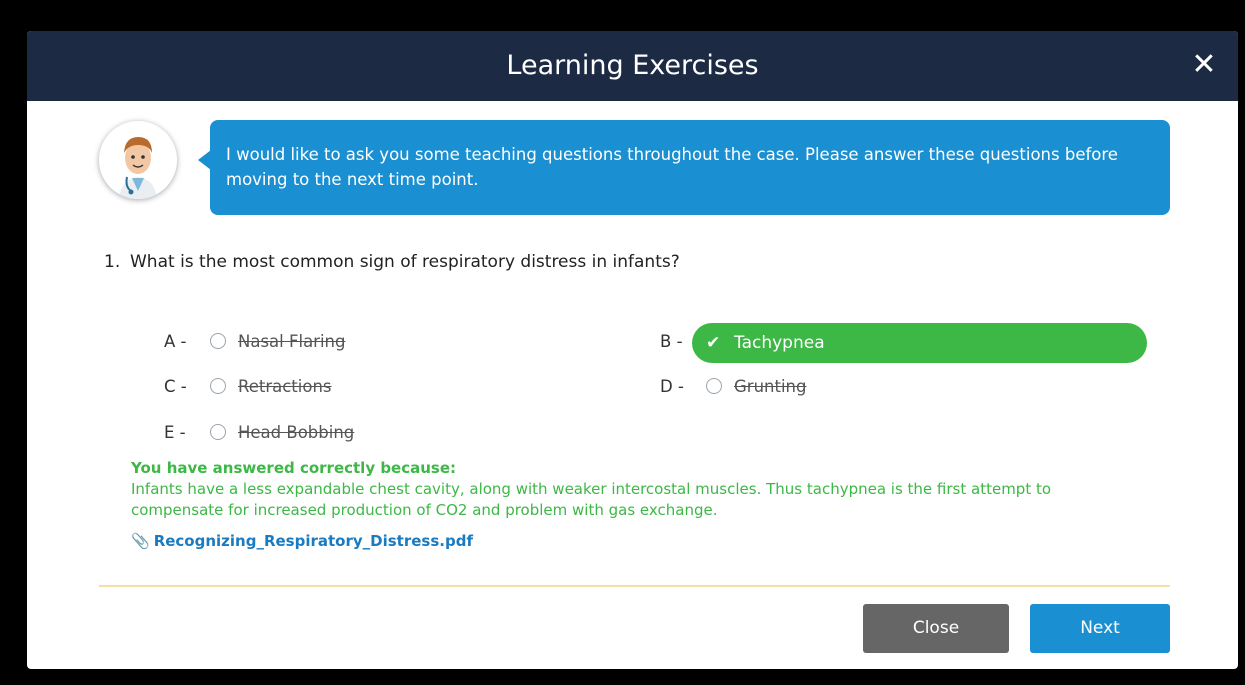 Image resolution: width=1245 pixels, height=685 pixels. Describe the element at coordinates (779, 342) in the screenshot. I see `option-label: Tachypnea` at that location.